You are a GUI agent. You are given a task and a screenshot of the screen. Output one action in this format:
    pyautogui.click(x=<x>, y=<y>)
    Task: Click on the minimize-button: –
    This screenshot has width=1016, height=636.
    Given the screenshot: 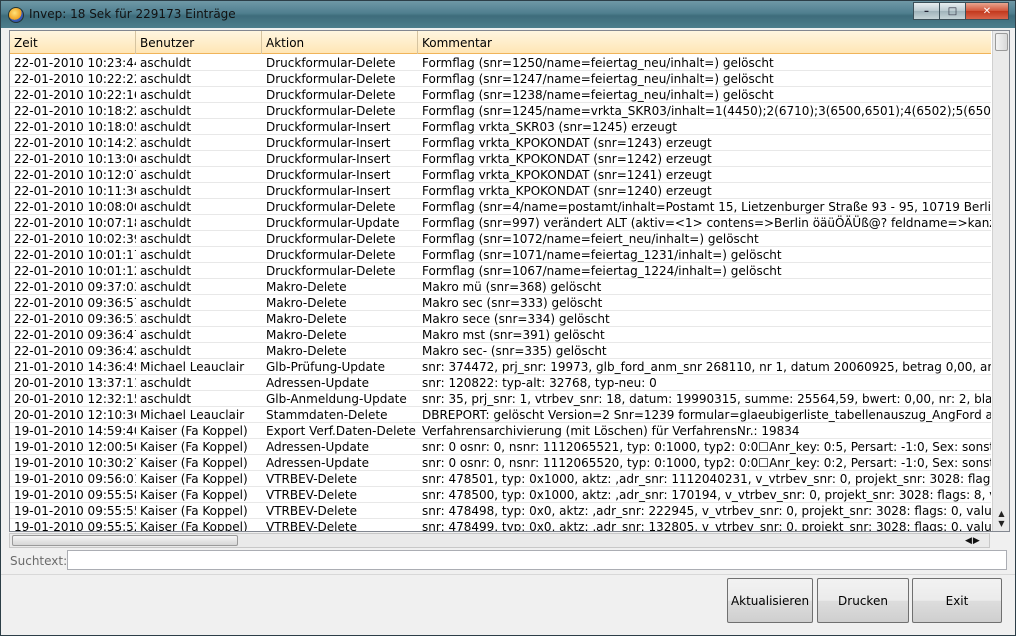 What is the action you would take?
    pyautogui.click(x=926, y=11)
    